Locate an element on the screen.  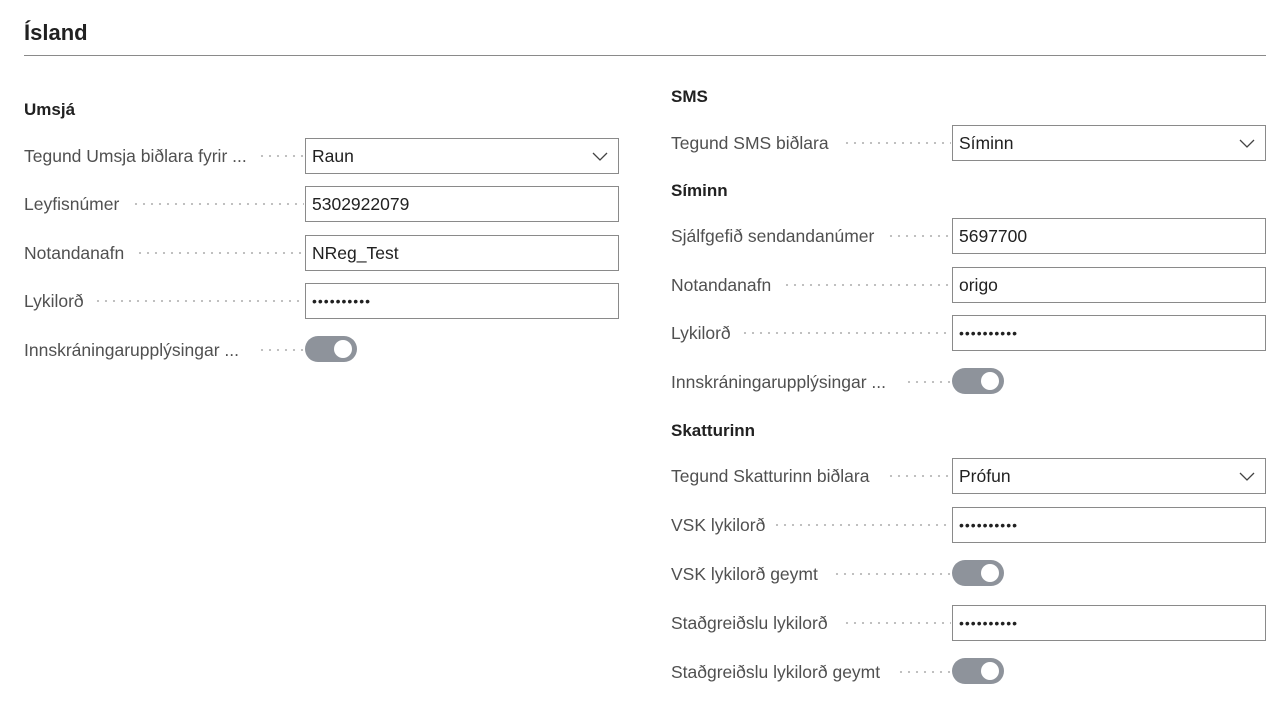
umsja-username-value: NReg_Test is located at coordinates (355, 253).